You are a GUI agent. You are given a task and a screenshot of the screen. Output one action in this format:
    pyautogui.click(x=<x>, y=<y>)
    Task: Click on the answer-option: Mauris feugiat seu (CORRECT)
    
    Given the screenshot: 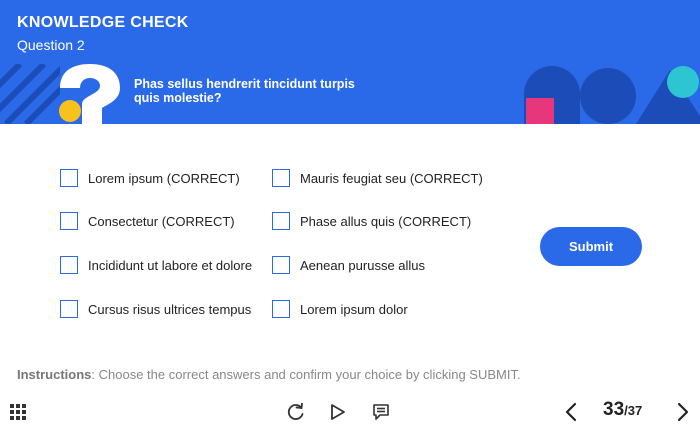 What is the action you would take?
    pyautogui.click(x=377, y=178)
    